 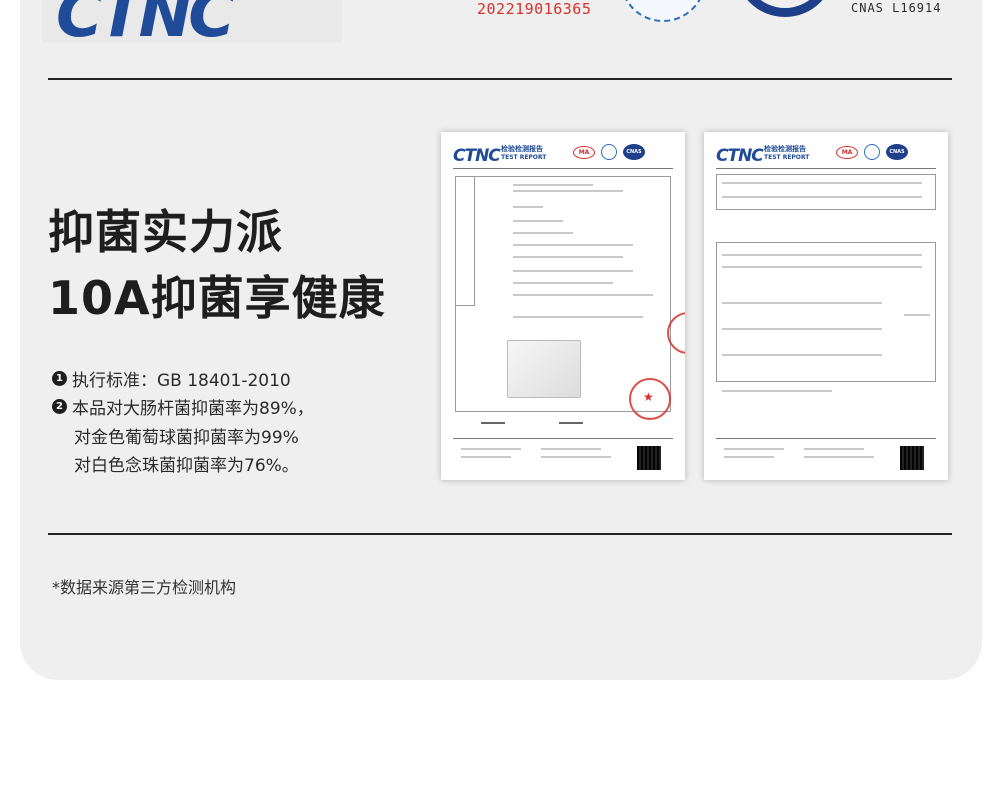 I want to click on fabric-sample-photo, so click(x=544, y=369).